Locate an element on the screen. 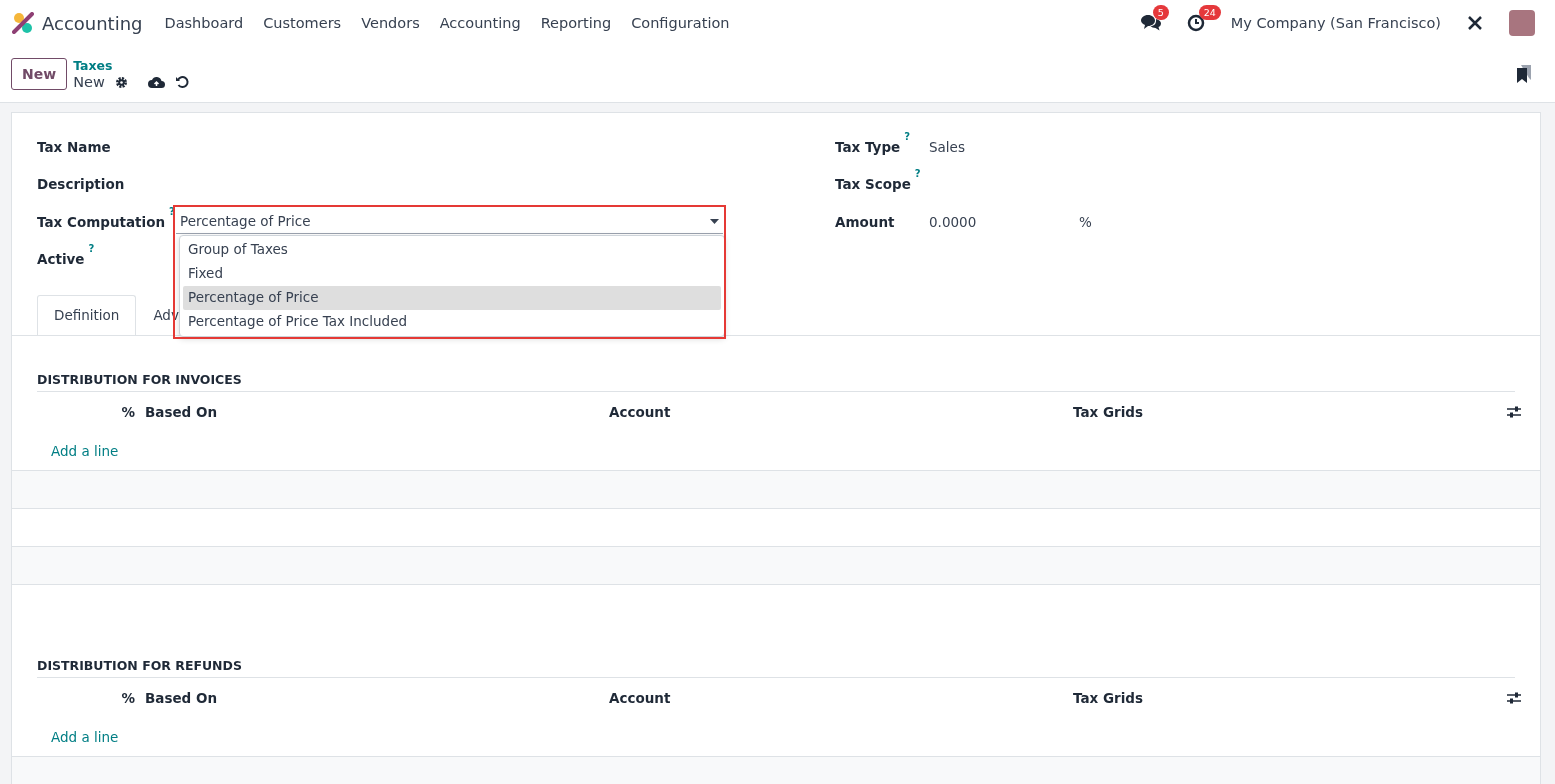 This screenshot has width=1555, height=784. dropdown-option: Fixed is located at coordinates (452, 274).